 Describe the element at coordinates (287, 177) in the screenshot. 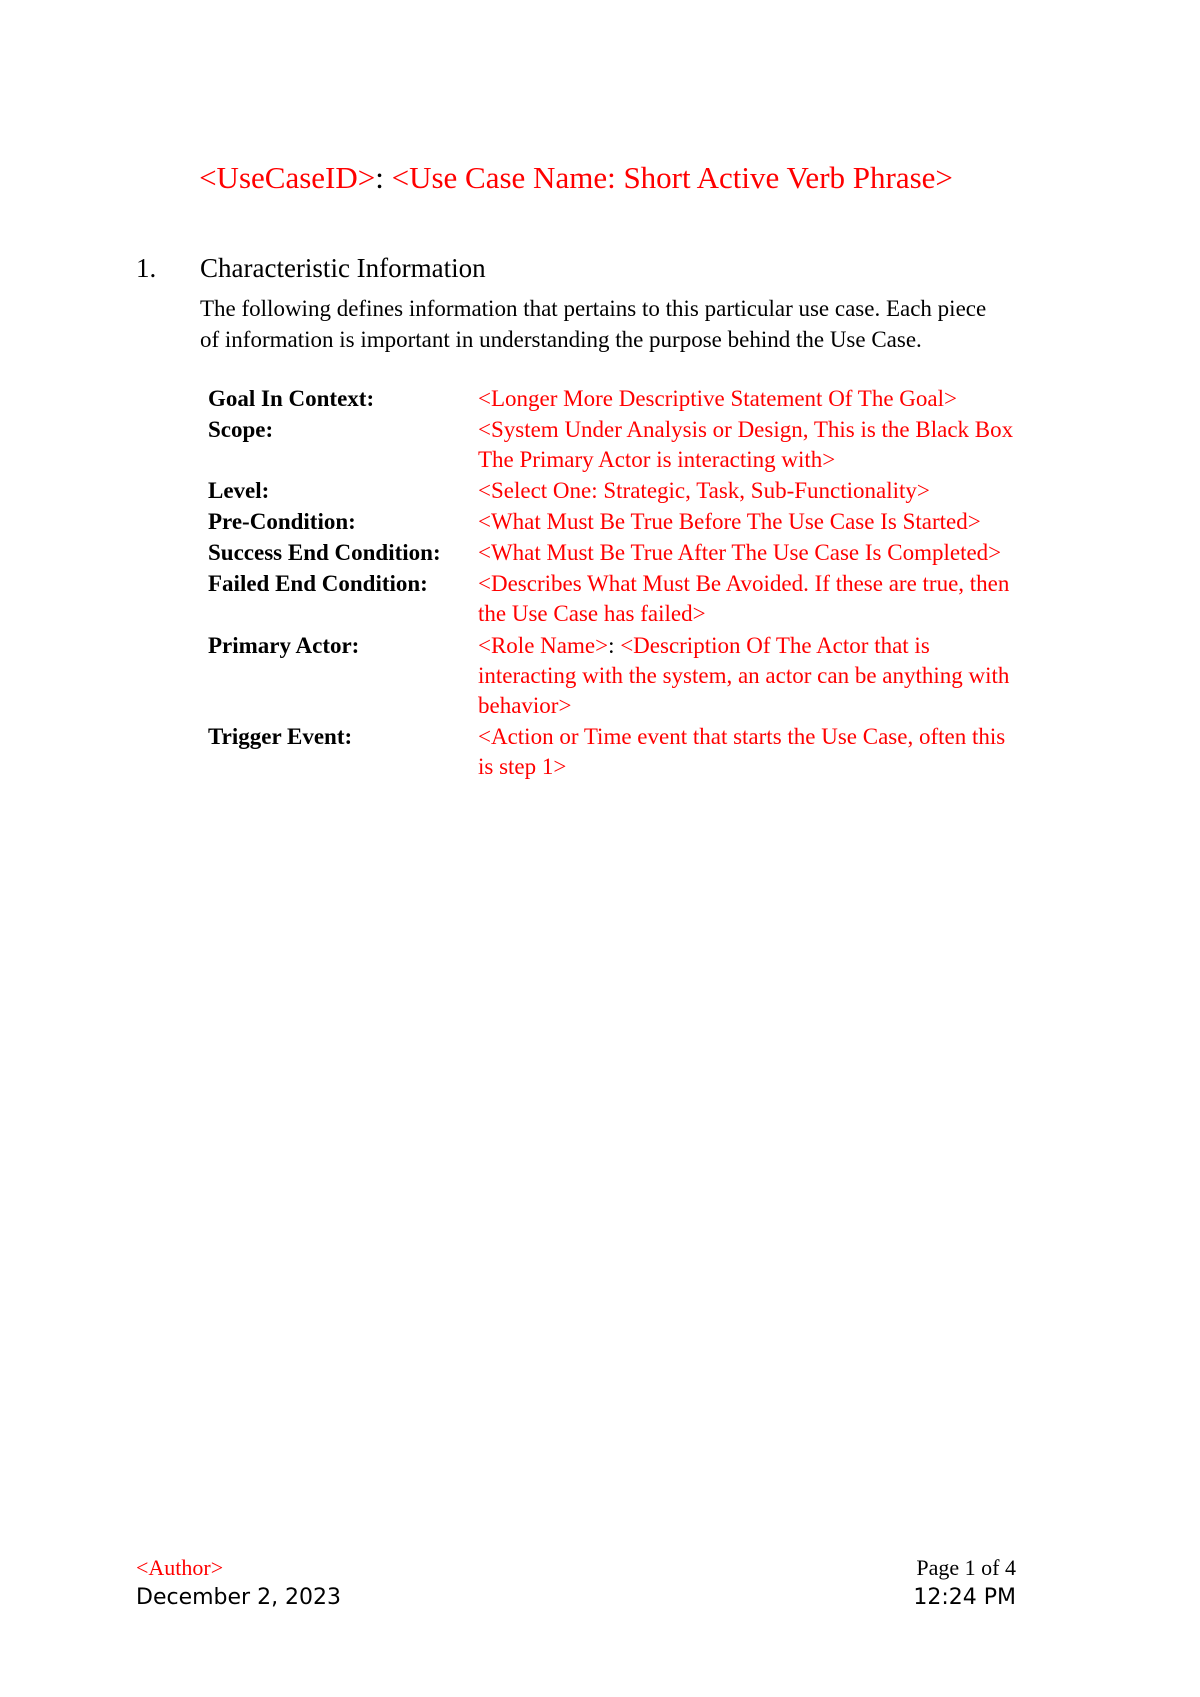

I see `page-title-usecase-id: <UseCaseID>` at that location.